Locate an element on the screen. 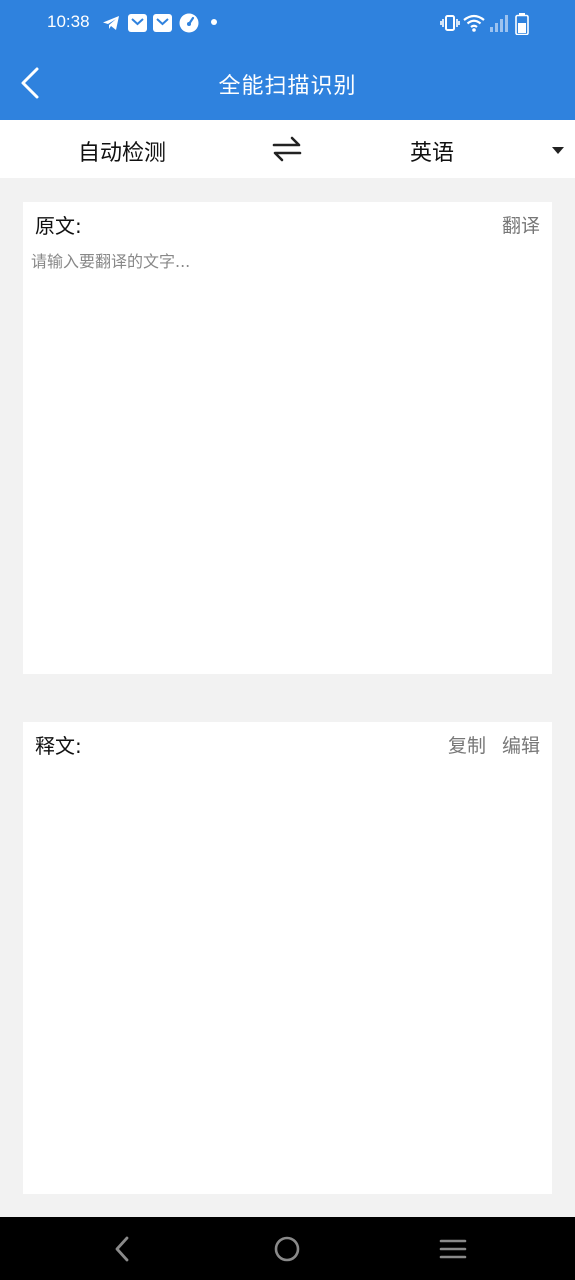 The width and height of the screenshot is (575, 1280). swap-icon is located at coordinates (287, 149).